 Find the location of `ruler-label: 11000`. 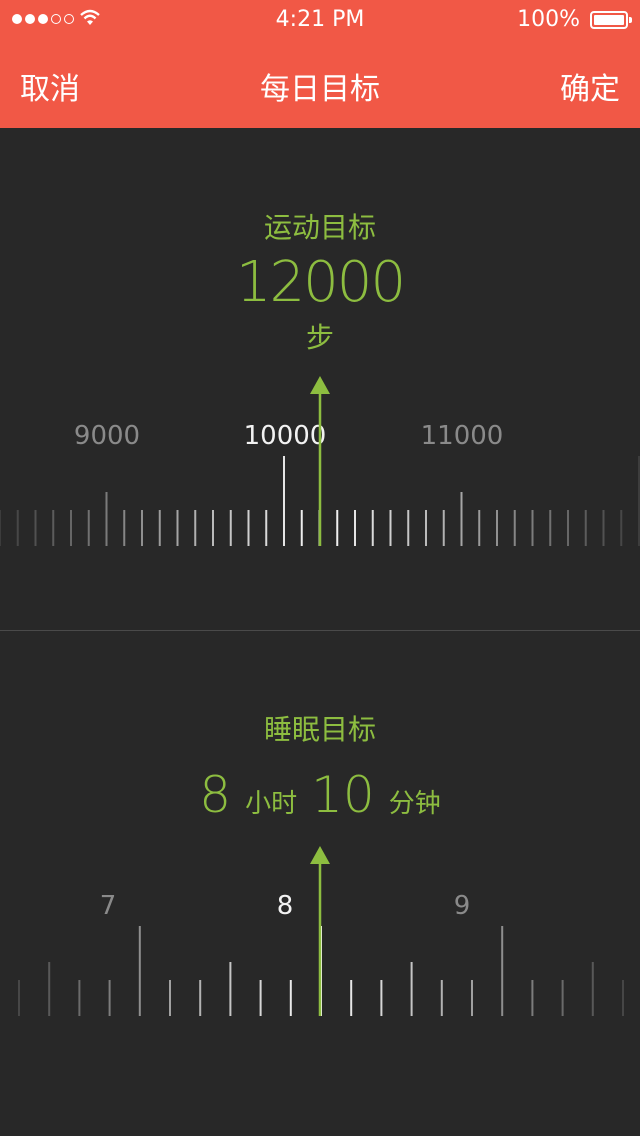

ruler-label: 11000 is located at coordinates (462, 436).